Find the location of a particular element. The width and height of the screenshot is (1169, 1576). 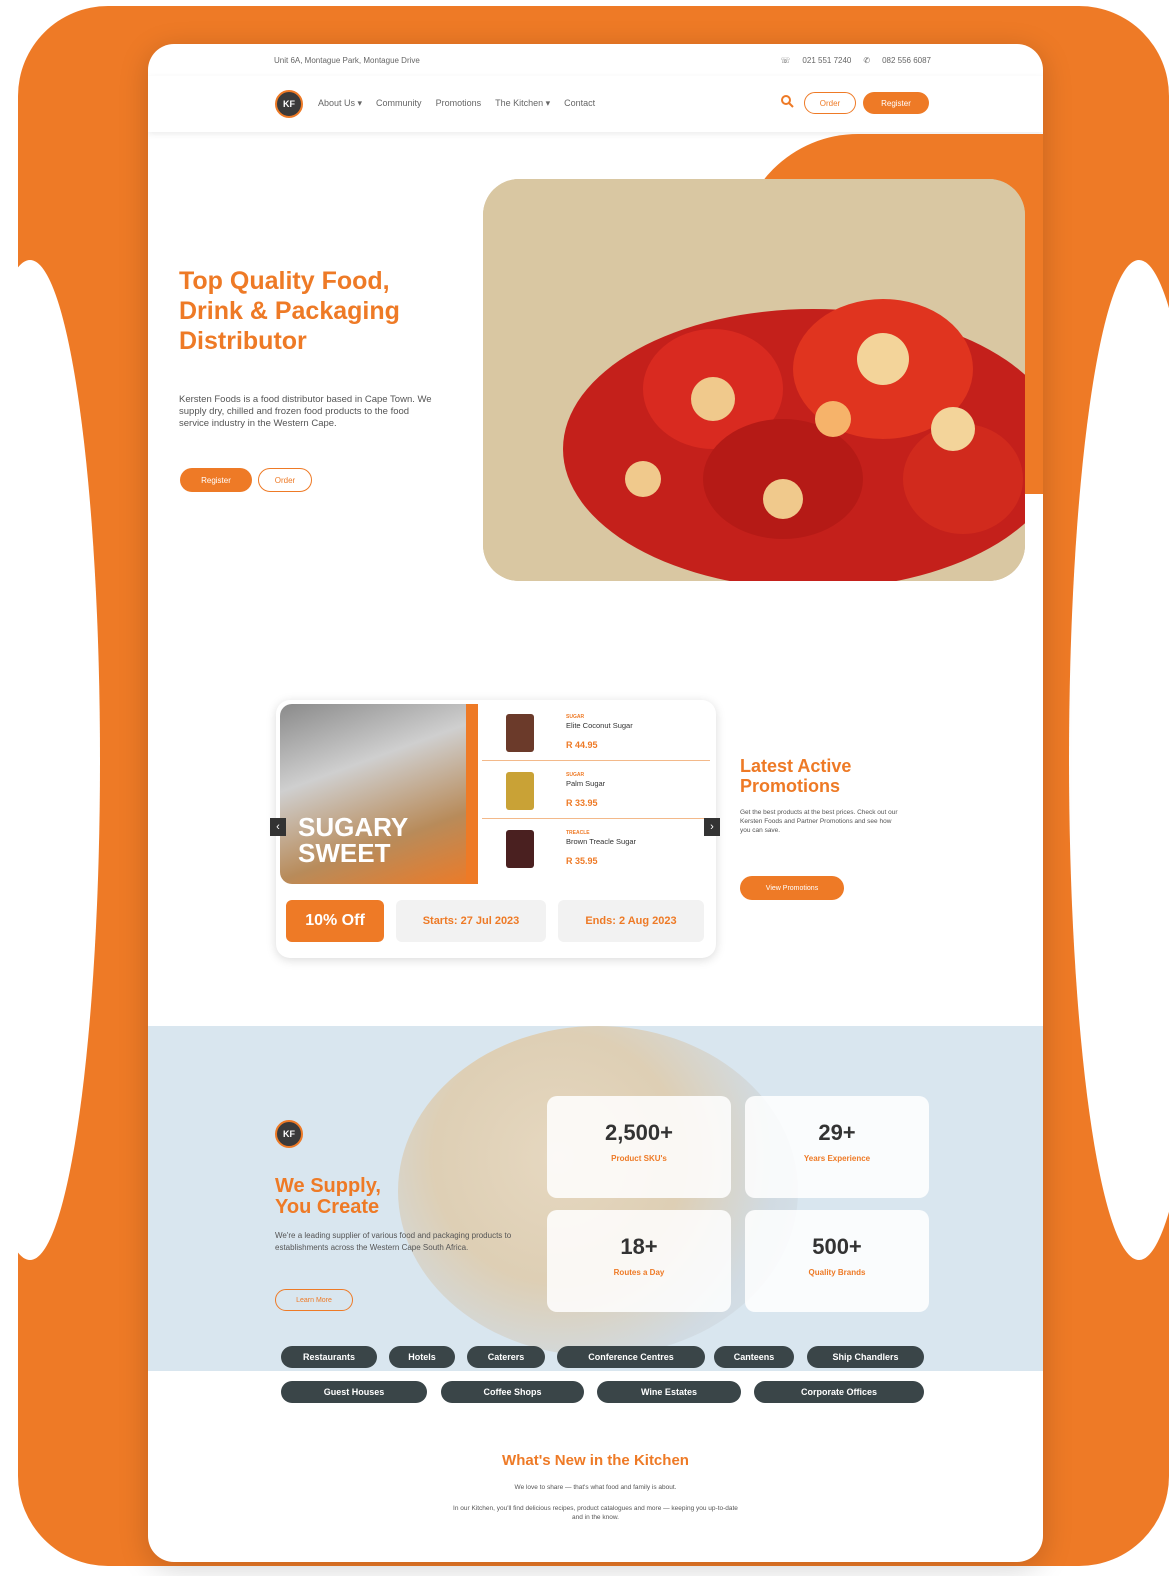

register-button: Register is located at coordinates (896, 103).